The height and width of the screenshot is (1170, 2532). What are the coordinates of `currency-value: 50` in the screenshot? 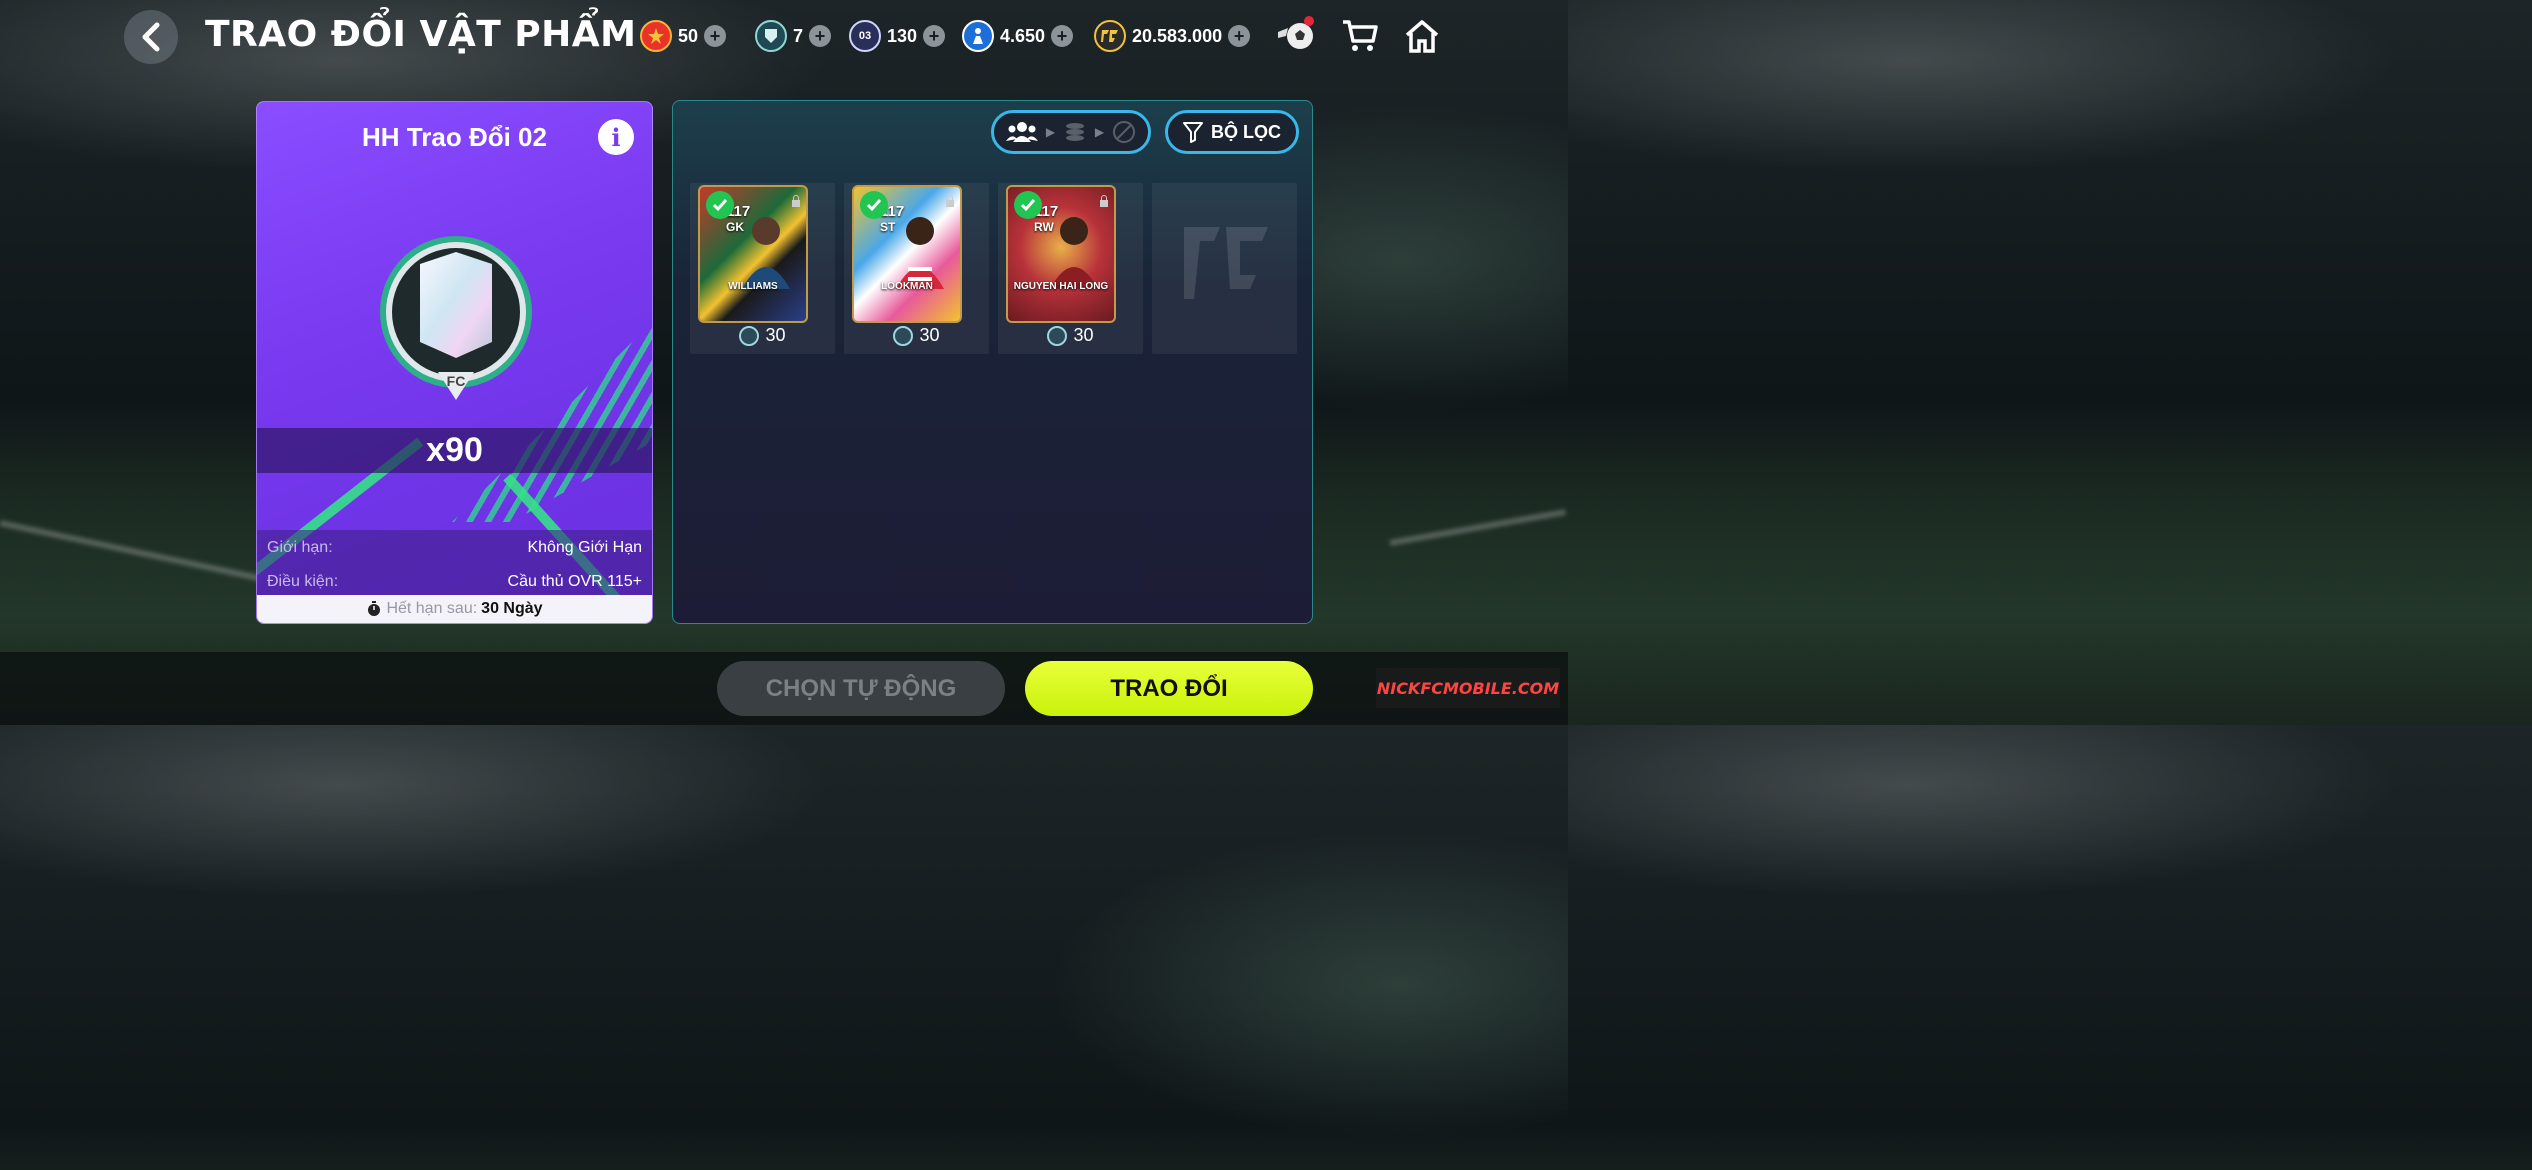 It's located at (688, 35).